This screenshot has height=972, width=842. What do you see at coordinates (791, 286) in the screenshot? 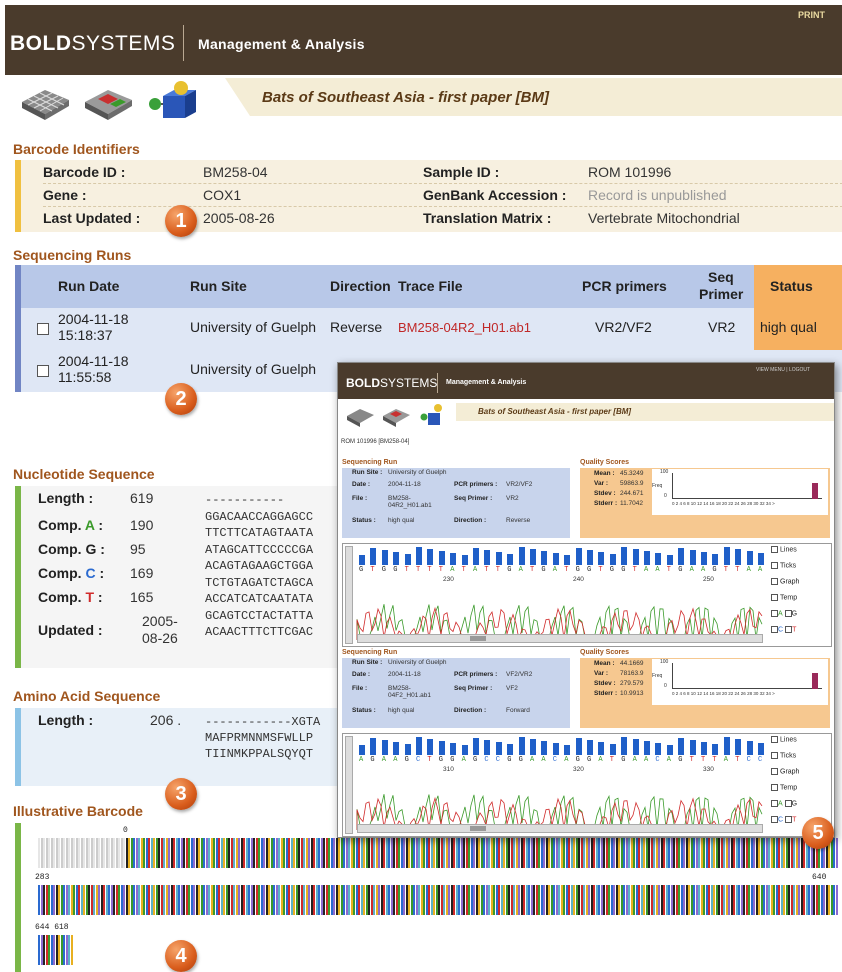
I see `col-status: Status` at bounding box center [791, 286].